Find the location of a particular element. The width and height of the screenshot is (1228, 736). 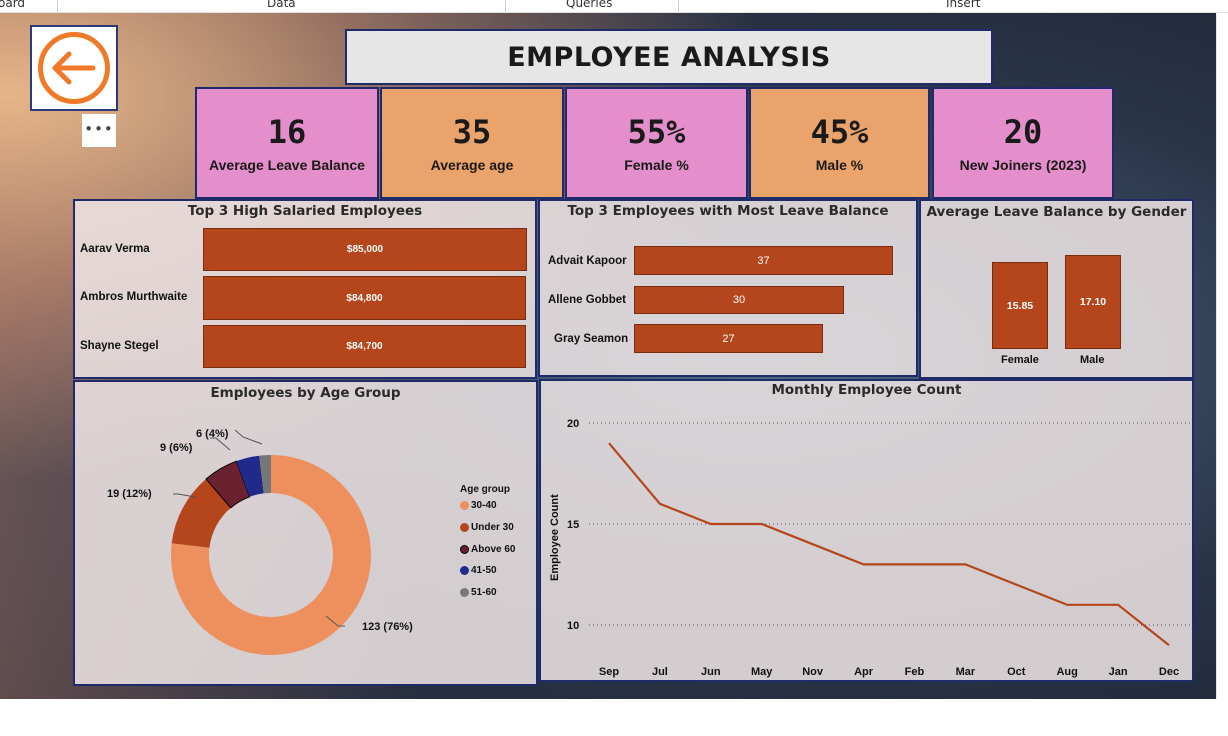

leave-bar: 37 is located at coordinates (763, 260).